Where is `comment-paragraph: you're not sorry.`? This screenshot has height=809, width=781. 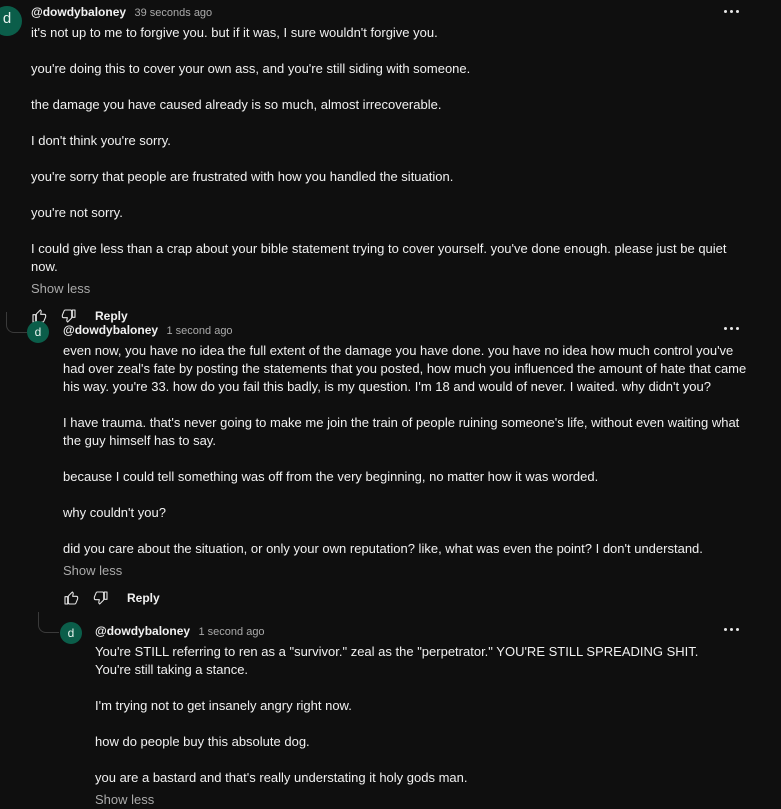
comment-paragraph: you're not sorry. is located at coordinates (77, 212).